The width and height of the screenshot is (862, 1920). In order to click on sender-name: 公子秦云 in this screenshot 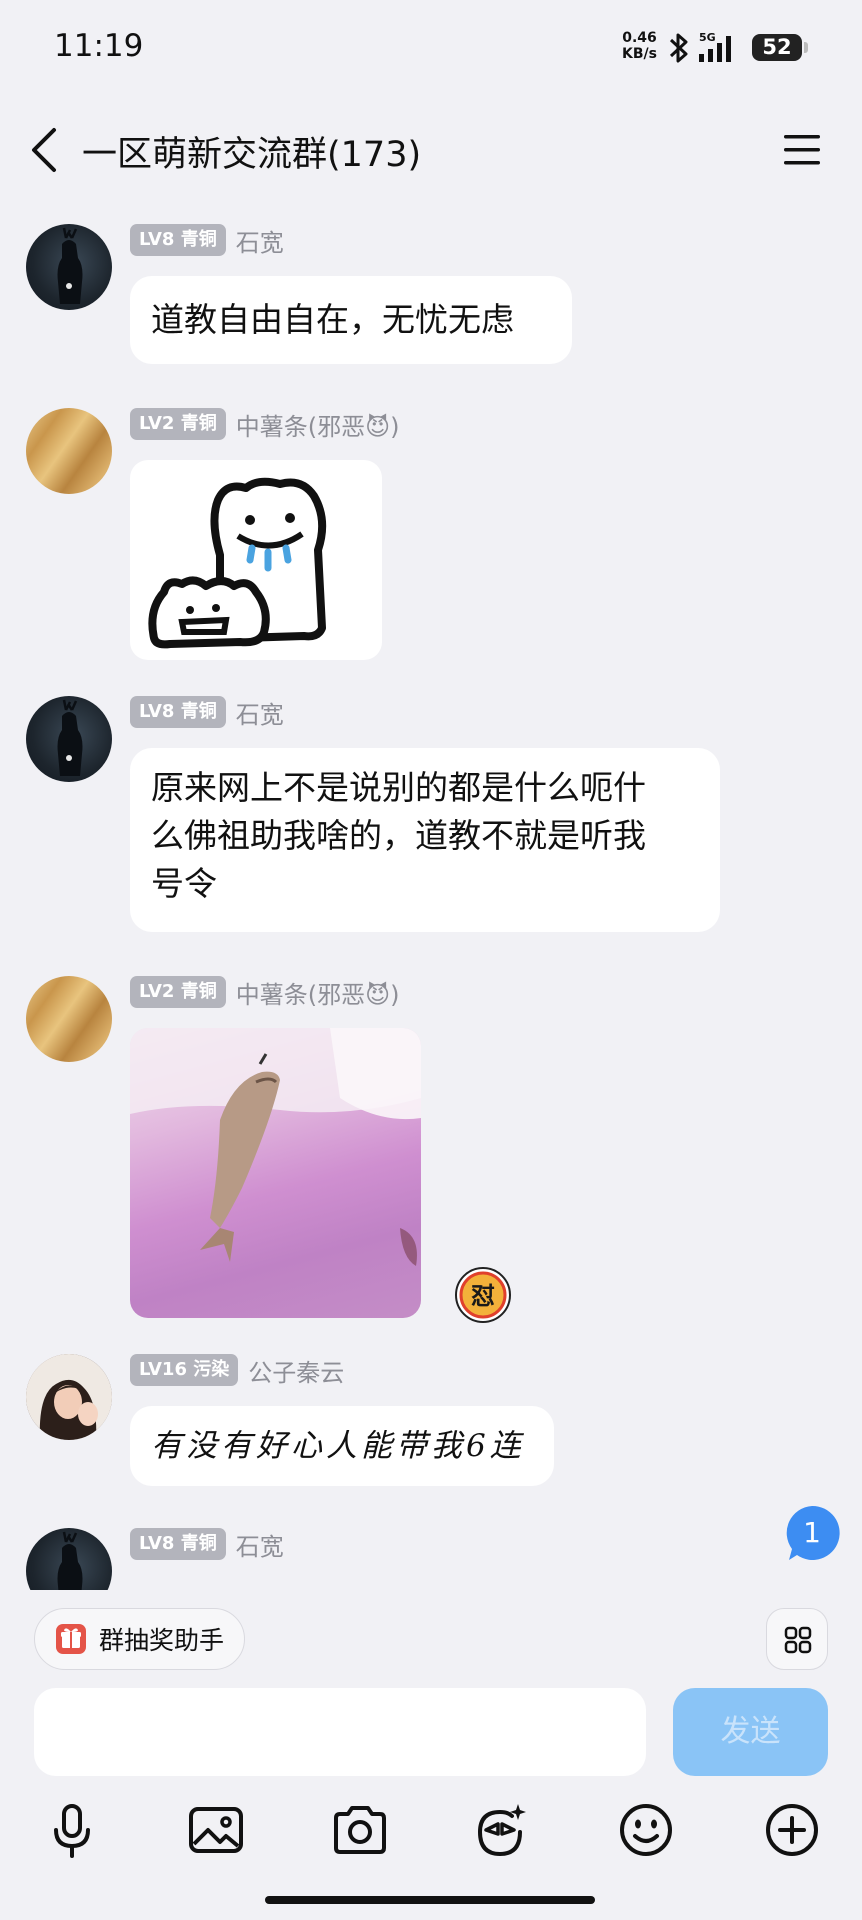, I will do `click(296, 1370)`.